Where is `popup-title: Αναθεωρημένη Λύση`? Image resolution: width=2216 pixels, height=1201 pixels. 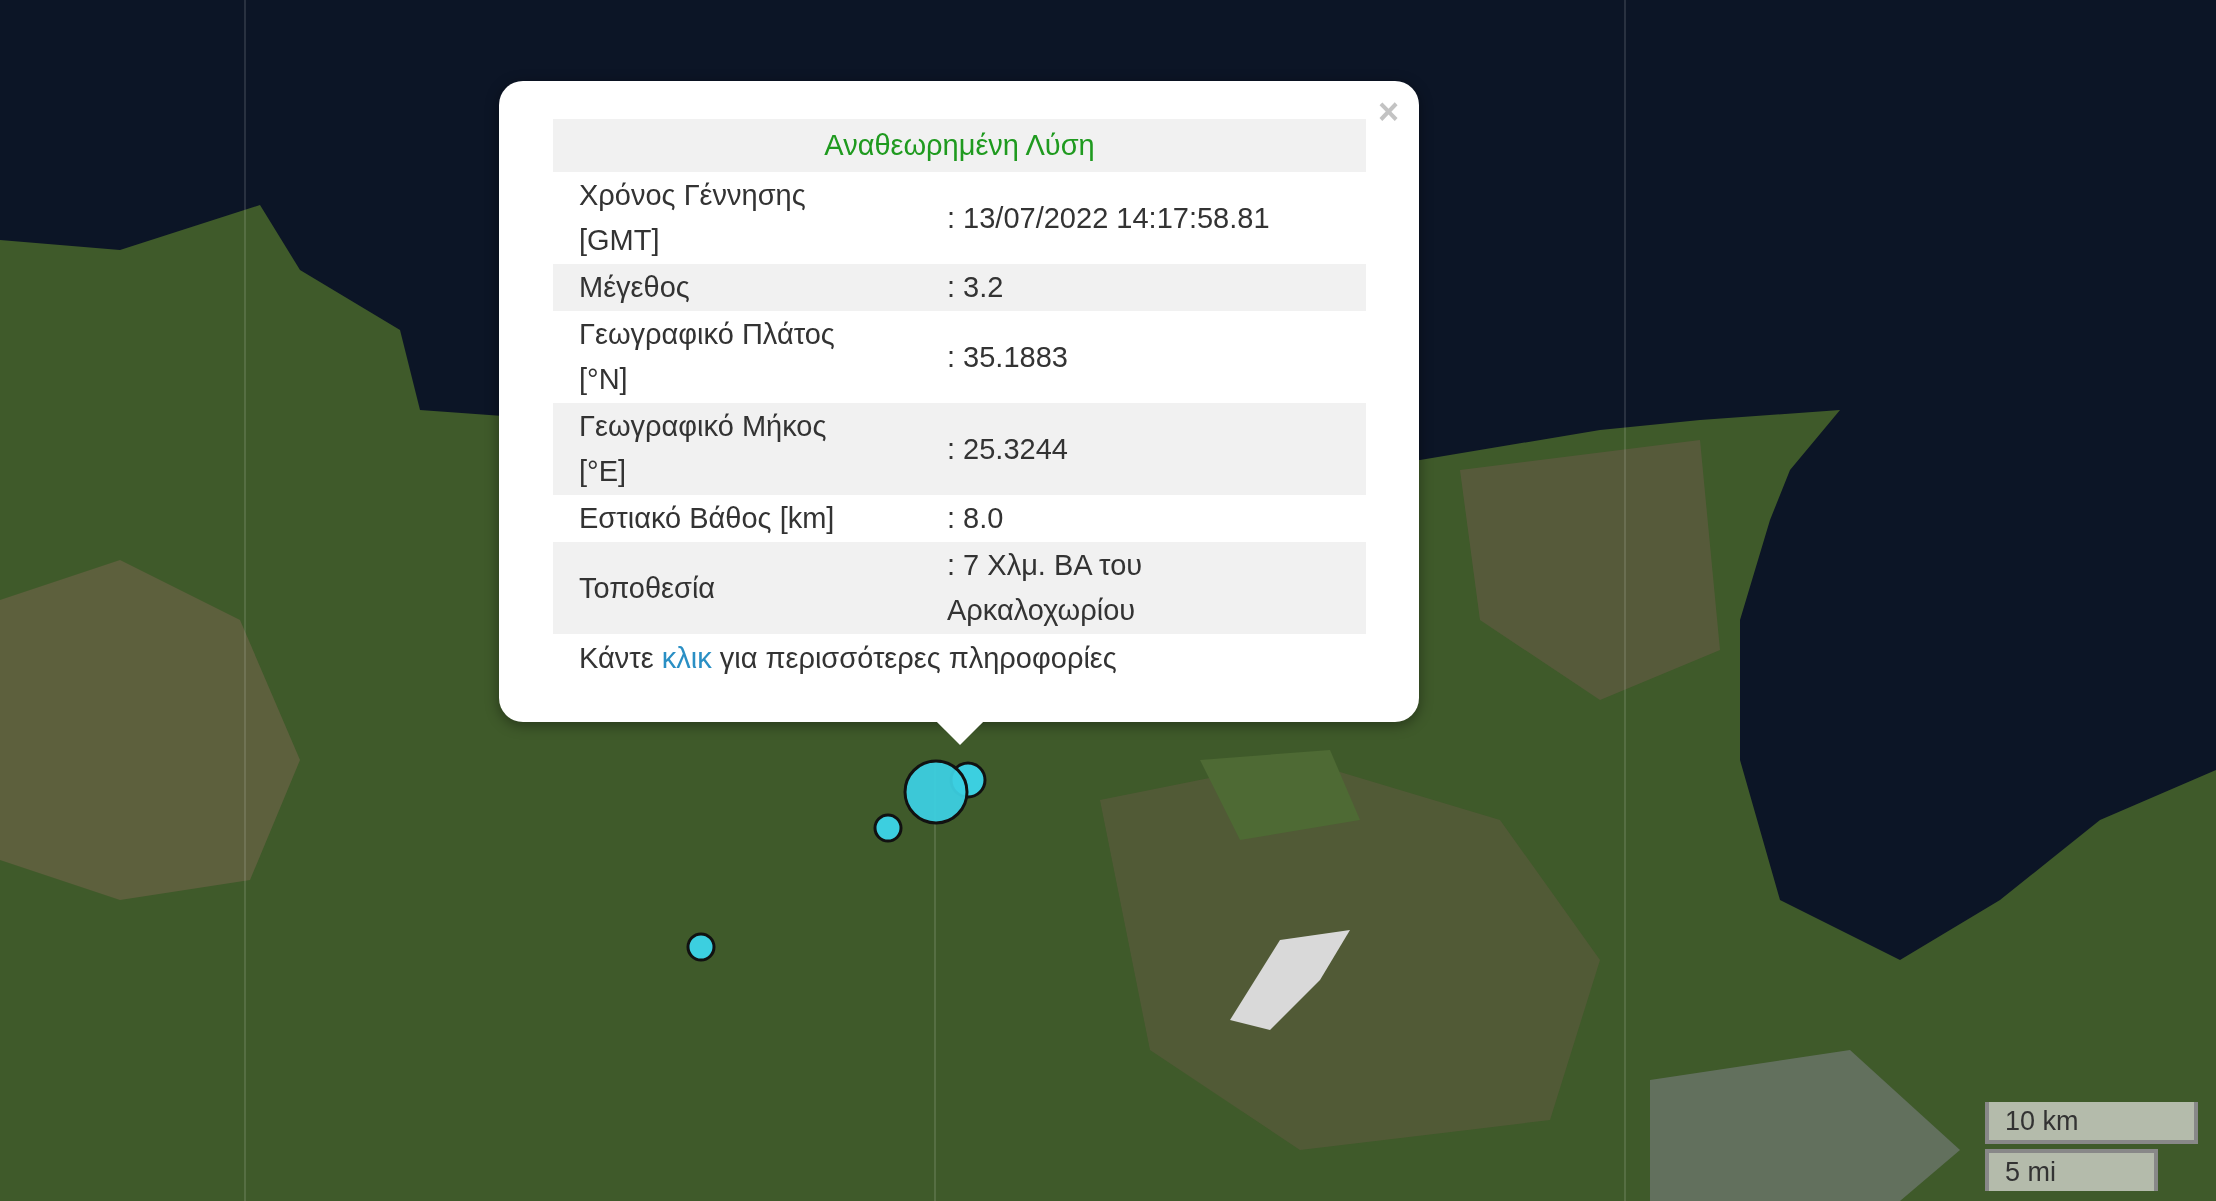
popup-title: Αναθεωρημένη Λύση is located at coordinates (959, 145).